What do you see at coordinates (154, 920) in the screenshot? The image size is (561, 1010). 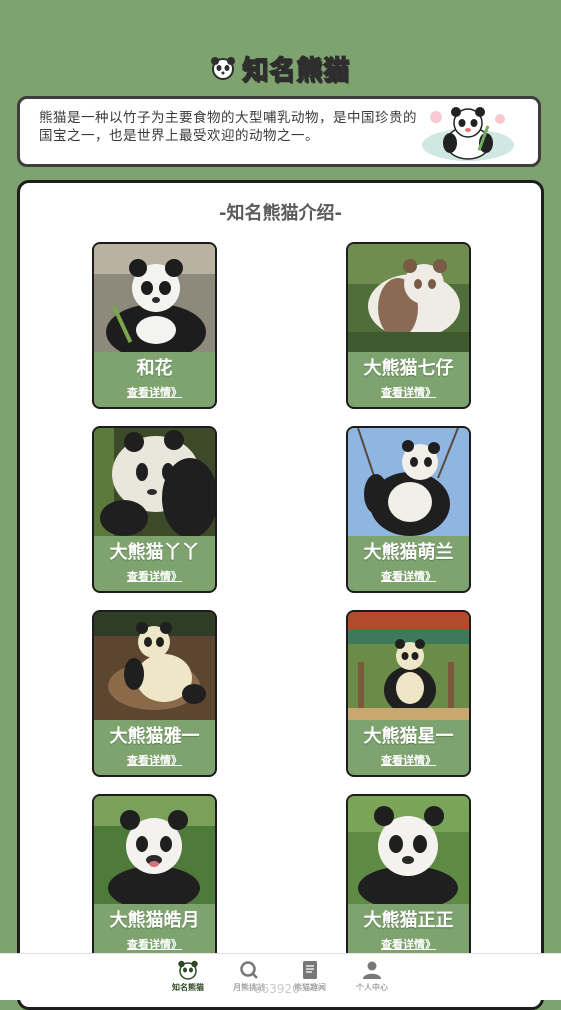 I see `panda-name: 大熊猫皓月` at bounding box center [154, 920].